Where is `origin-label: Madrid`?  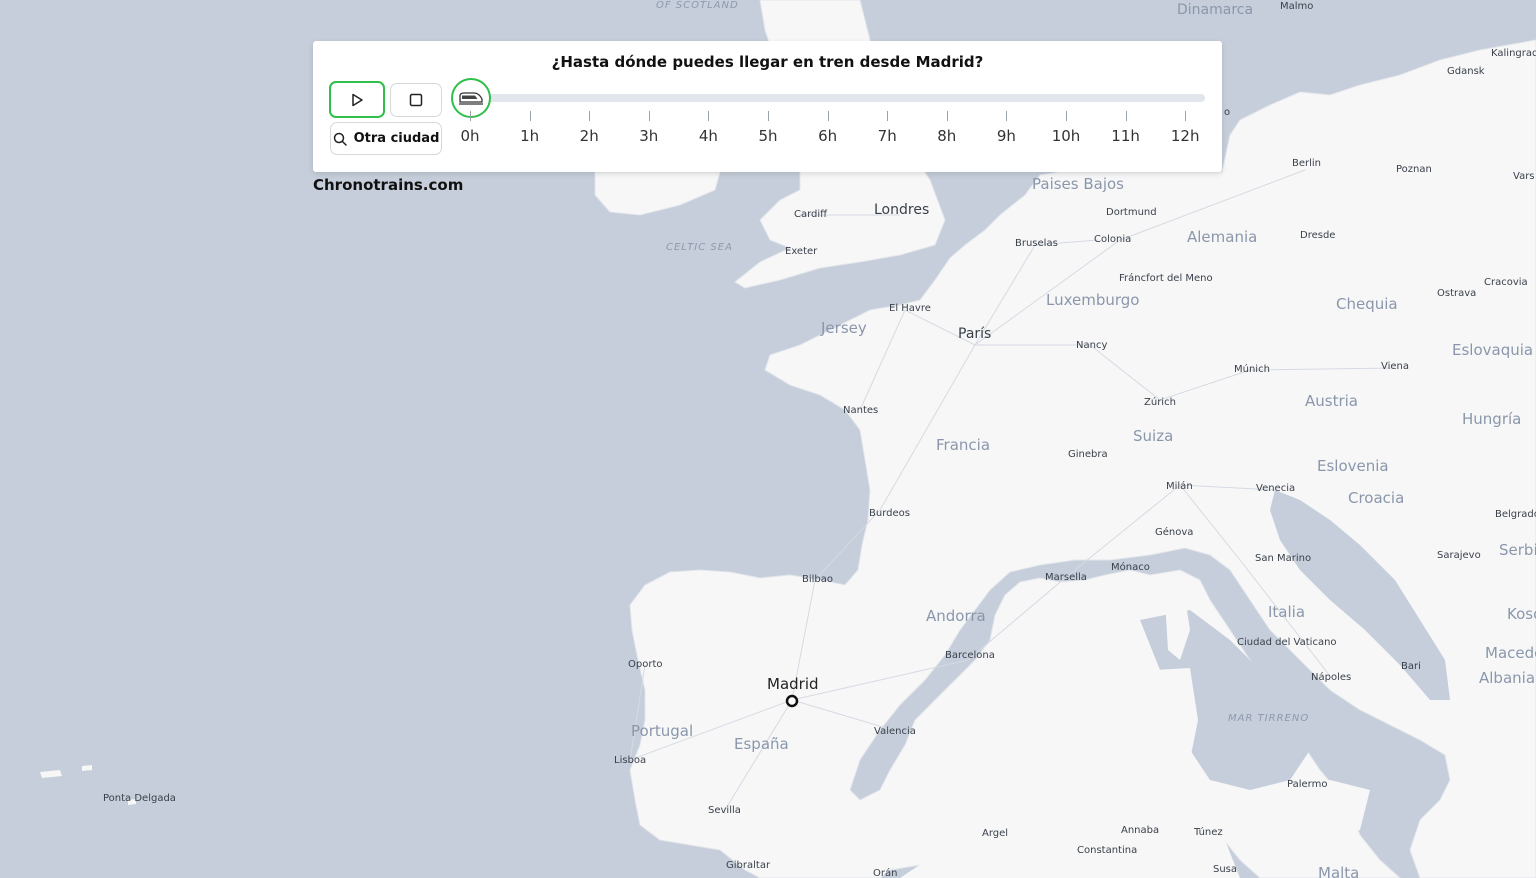 origin-label: Madrid is located at coordinates (793, 684).